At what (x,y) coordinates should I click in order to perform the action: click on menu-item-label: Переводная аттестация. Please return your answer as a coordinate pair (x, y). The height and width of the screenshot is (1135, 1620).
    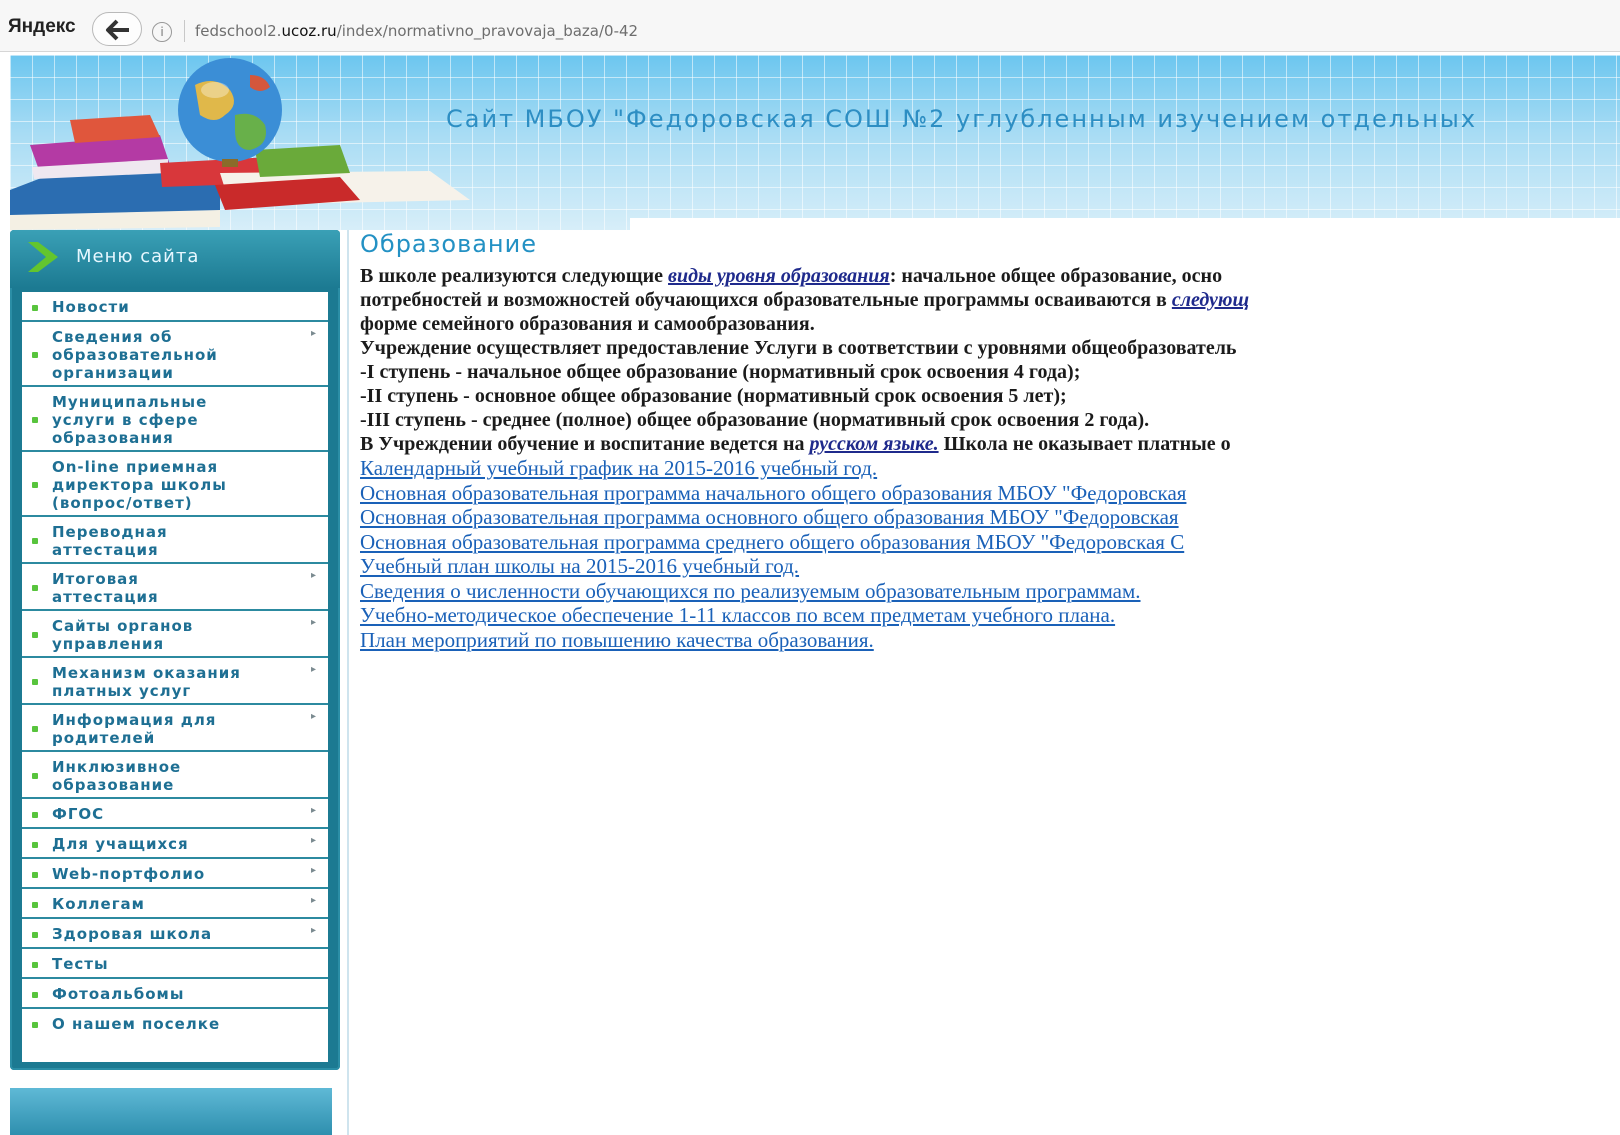
    Looking at the image, I should click on (110, 541).